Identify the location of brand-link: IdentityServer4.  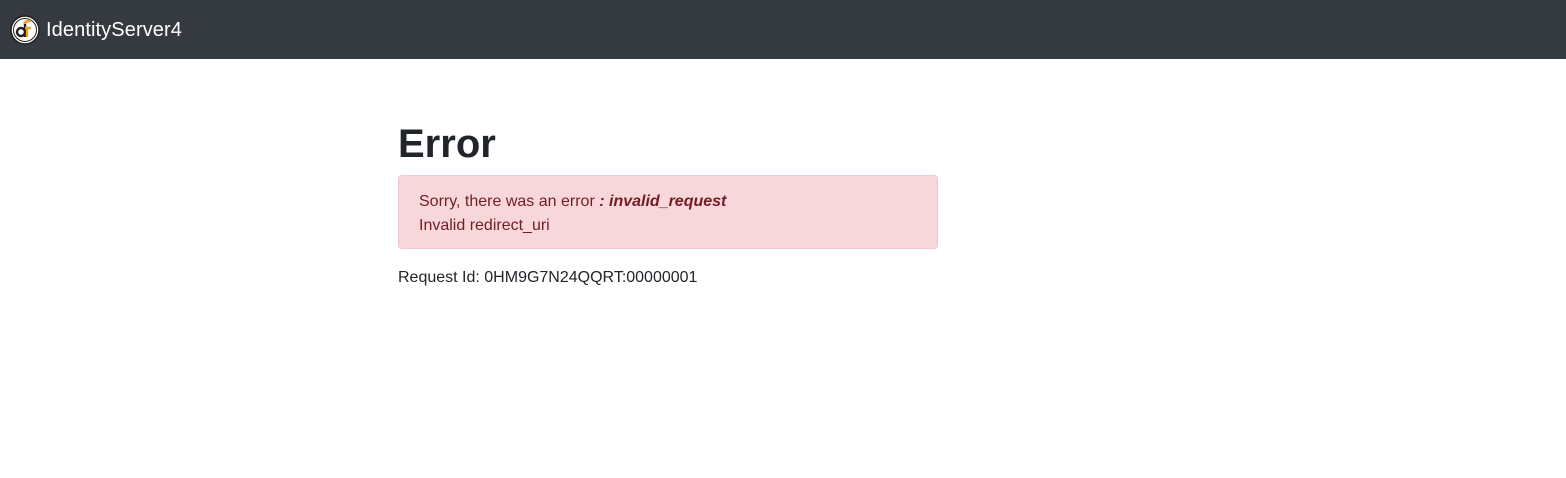
(96, 29).